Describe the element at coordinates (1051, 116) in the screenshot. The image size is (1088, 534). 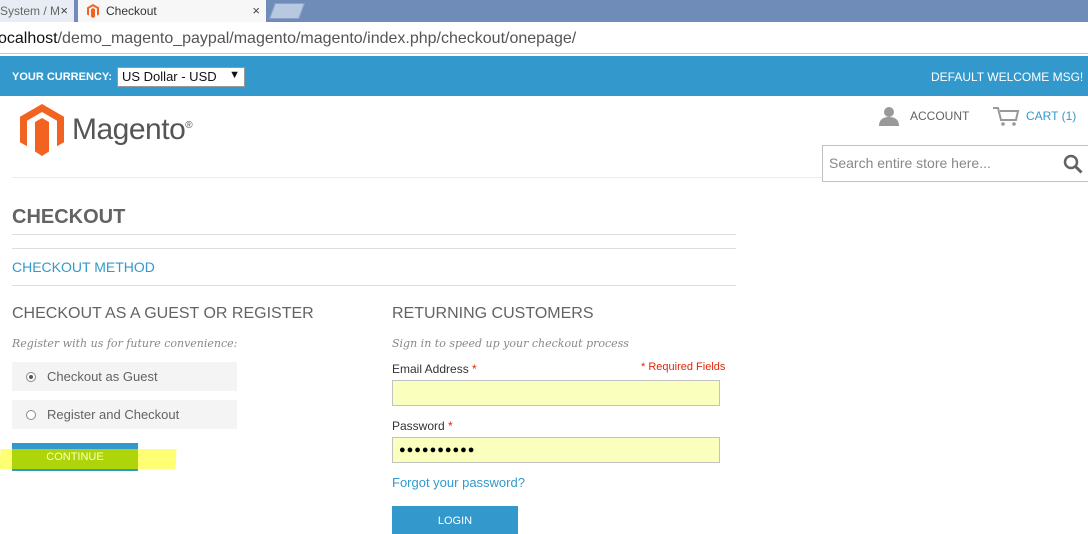
I see `cart-label: CART (1)` at that location.